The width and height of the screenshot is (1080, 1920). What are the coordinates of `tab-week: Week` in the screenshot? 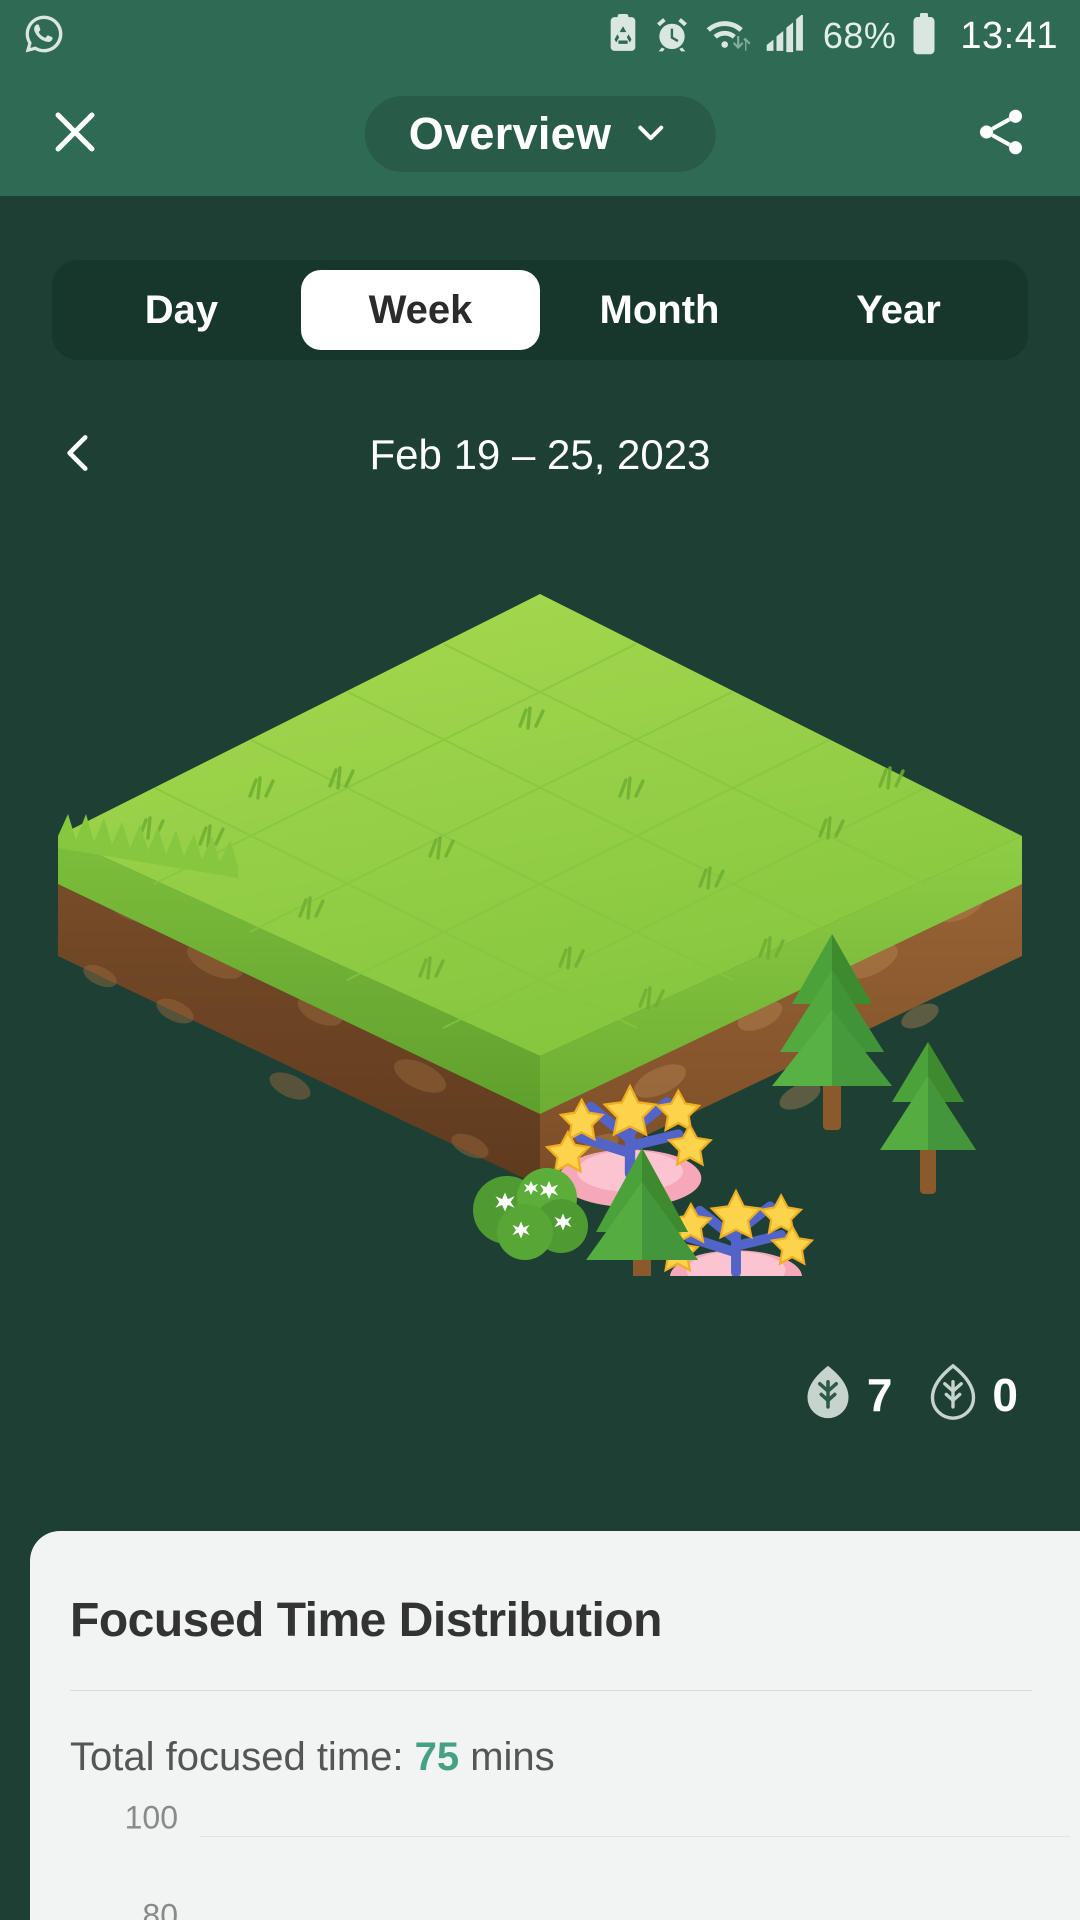 It's located at (420, 310).